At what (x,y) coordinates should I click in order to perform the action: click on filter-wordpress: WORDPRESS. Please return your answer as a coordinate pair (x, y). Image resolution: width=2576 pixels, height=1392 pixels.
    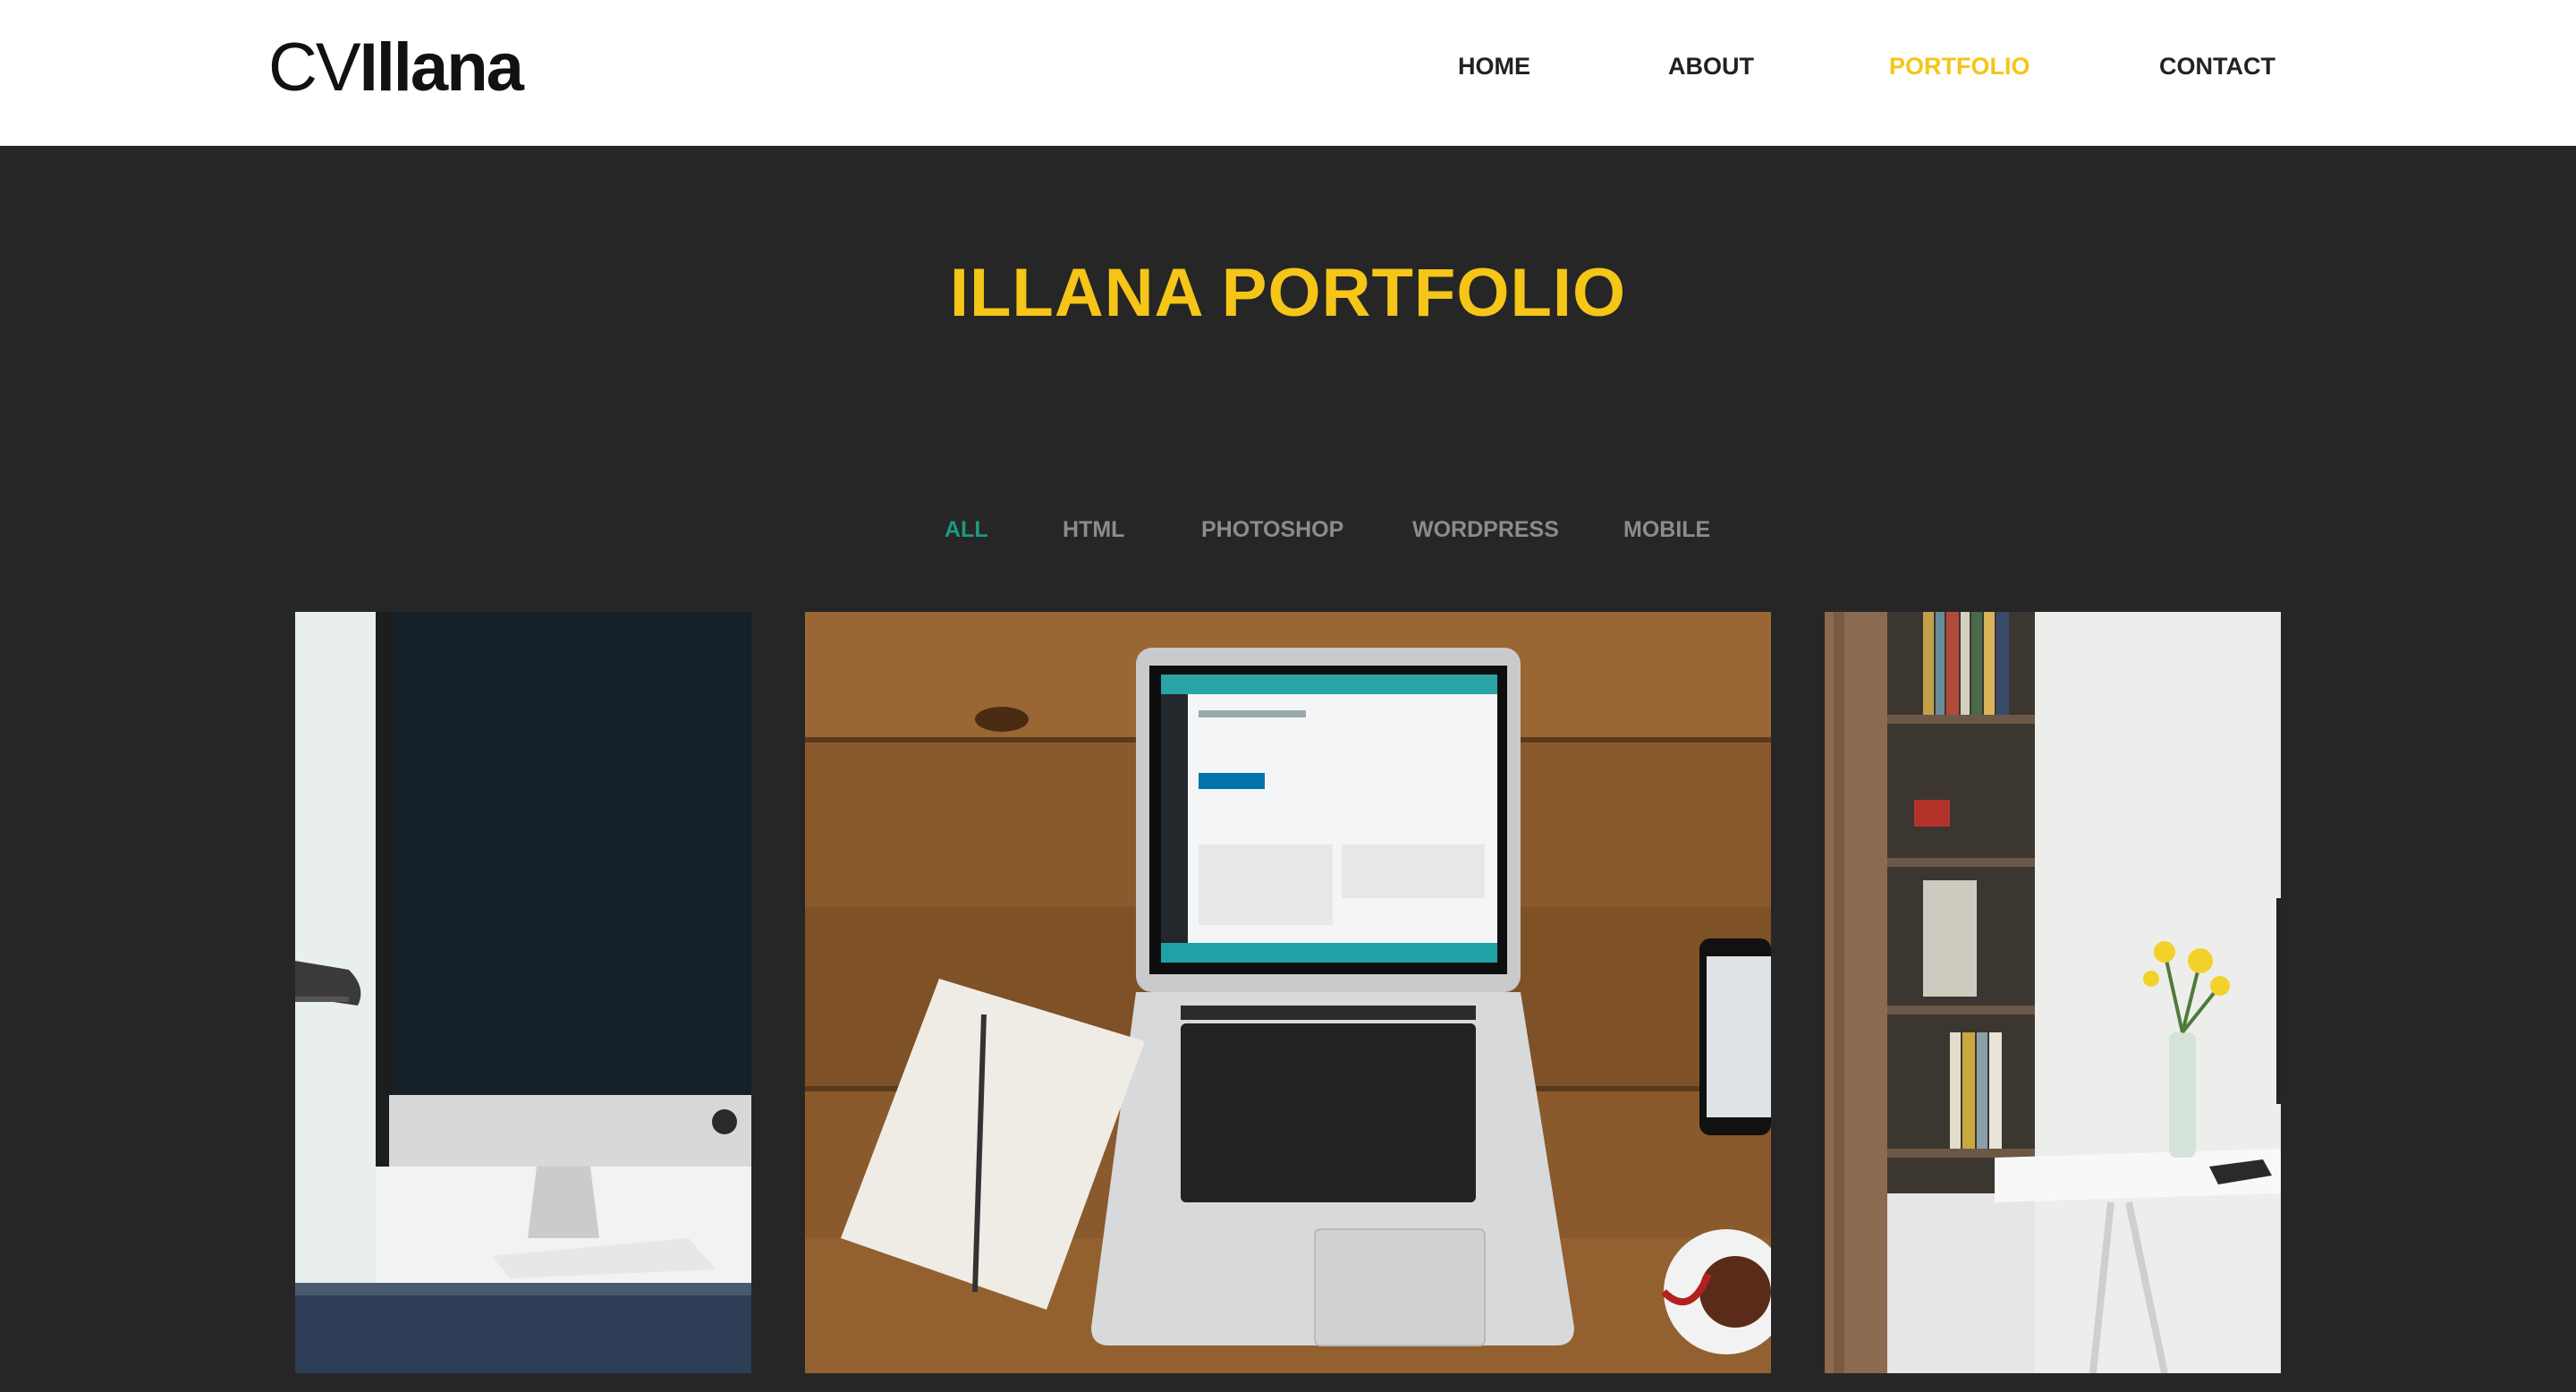
    Looking at the image, I should click on (1485, 530).